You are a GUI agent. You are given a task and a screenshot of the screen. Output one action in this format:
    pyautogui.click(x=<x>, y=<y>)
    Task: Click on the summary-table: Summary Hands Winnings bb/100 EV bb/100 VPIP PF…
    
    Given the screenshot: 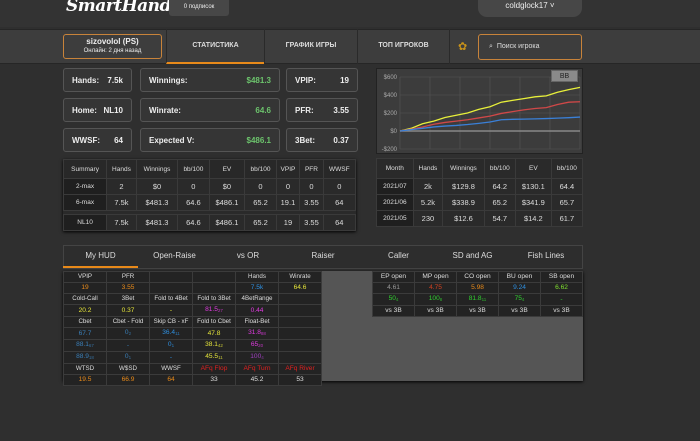 What is the action you would take?
    pyautogui.click(x=209, y=195)
    